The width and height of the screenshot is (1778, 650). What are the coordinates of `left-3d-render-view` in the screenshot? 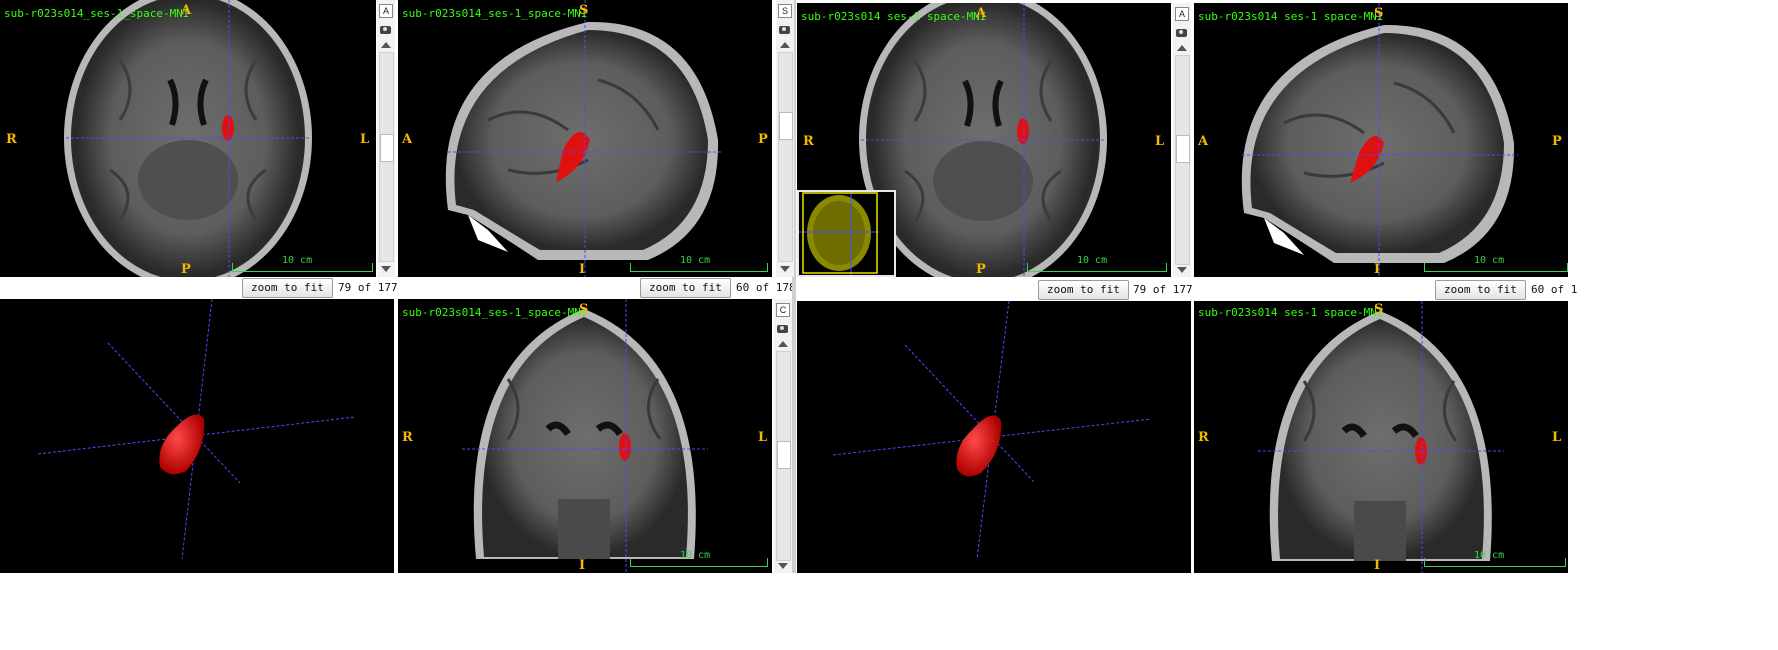 It's located at (197, 436).